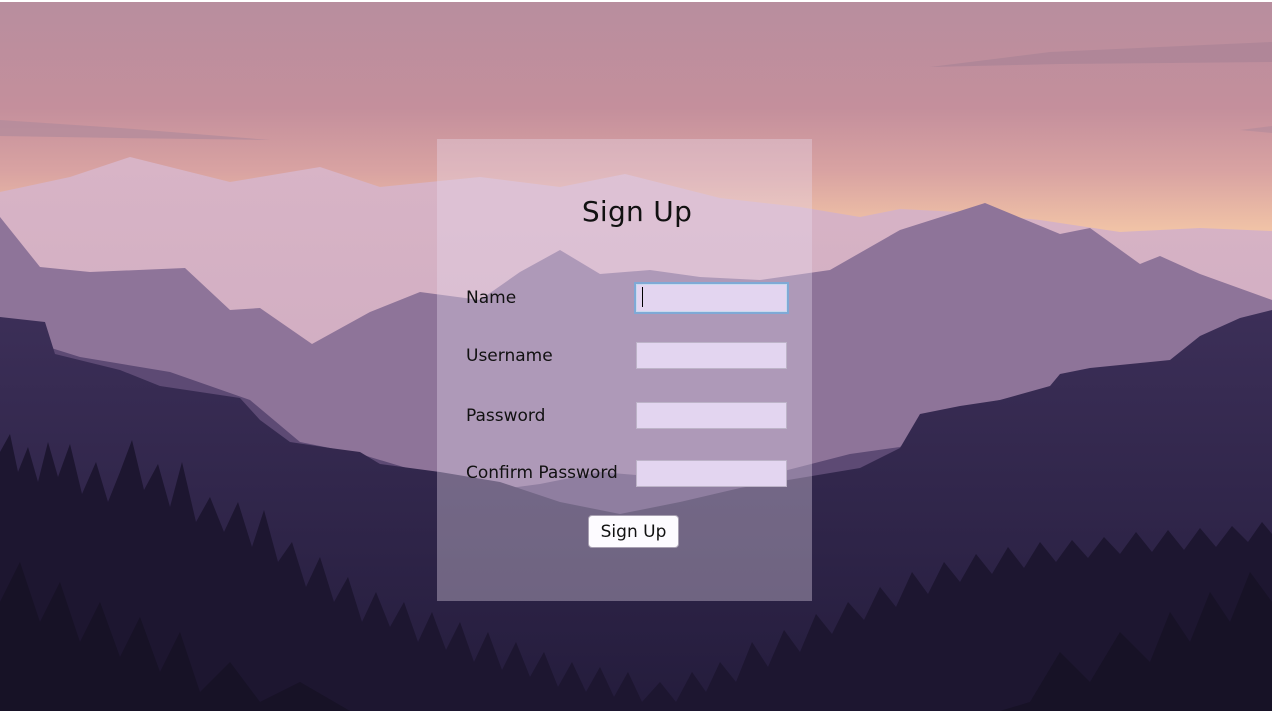  Describe the element at coordinates (711, 298) in the screenshot. I see `name-field` at that location.